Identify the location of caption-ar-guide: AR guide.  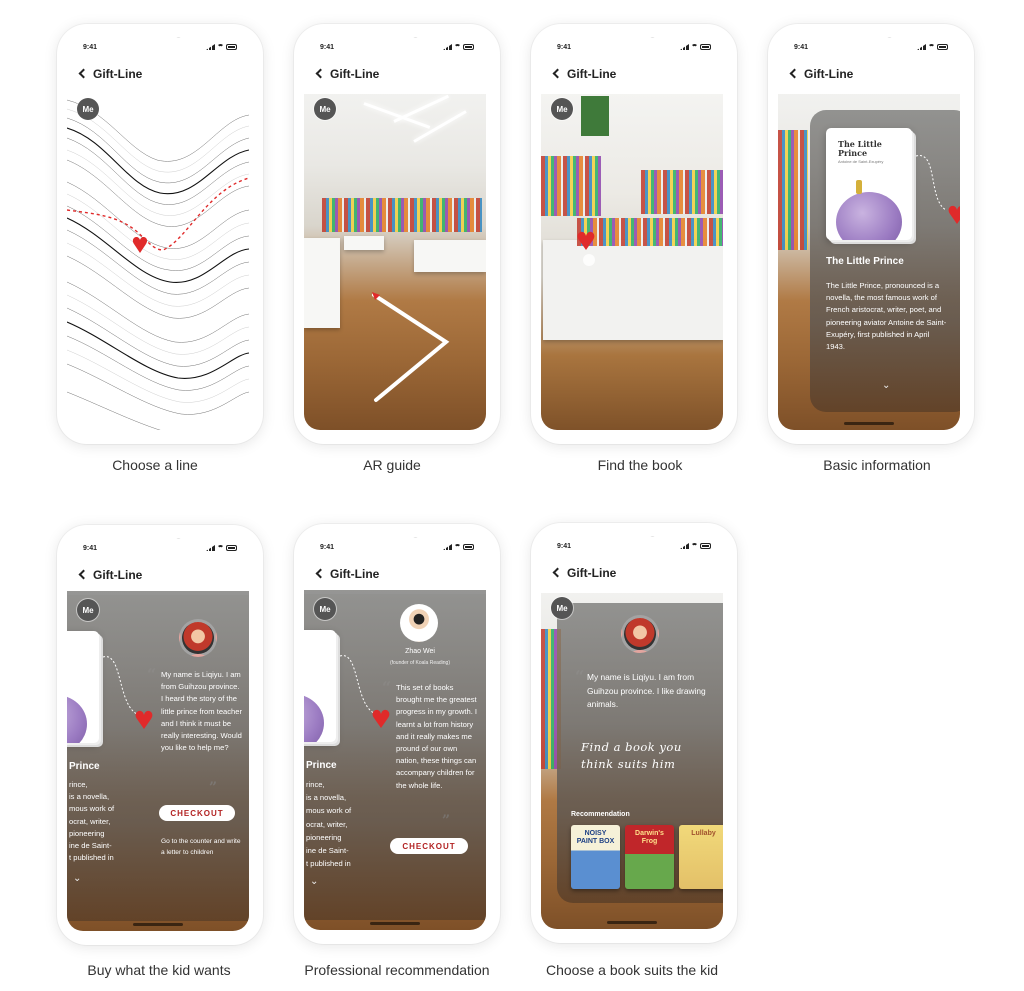
(392, 465).